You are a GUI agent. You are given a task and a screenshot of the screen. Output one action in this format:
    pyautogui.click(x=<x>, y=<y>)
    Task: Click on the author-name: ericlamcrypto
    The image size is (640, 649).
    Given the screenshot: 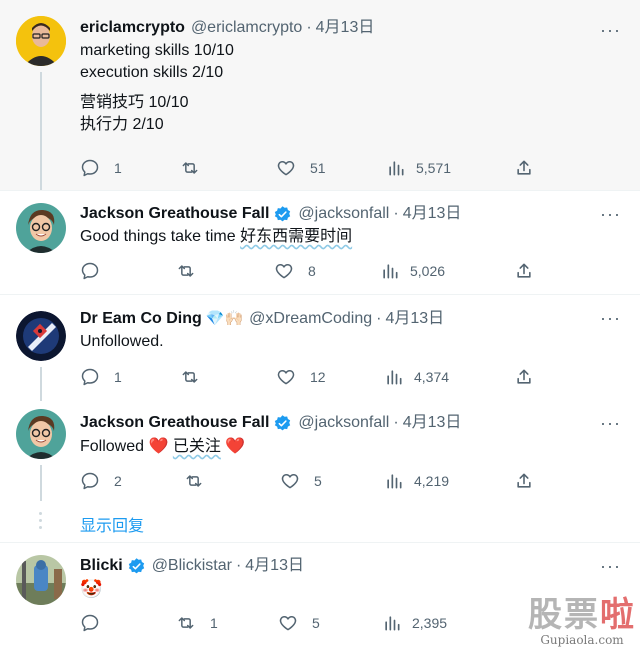 What is the action you would take?
    pyautogui.click(x=132, y=28)
    